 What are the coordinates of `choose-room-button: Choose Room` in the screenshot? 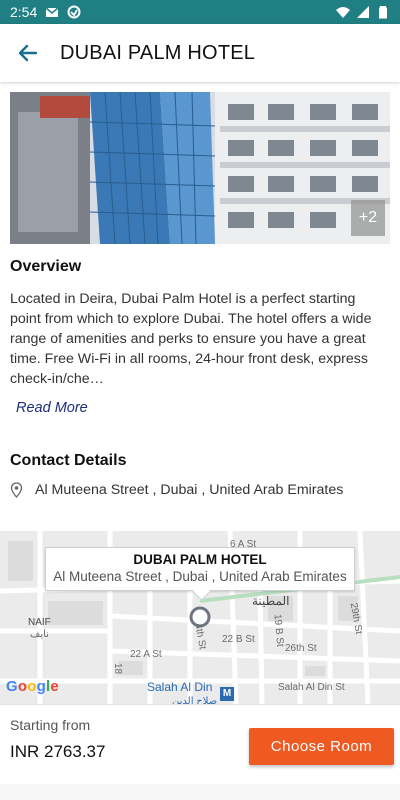 It's located at (321, 746).